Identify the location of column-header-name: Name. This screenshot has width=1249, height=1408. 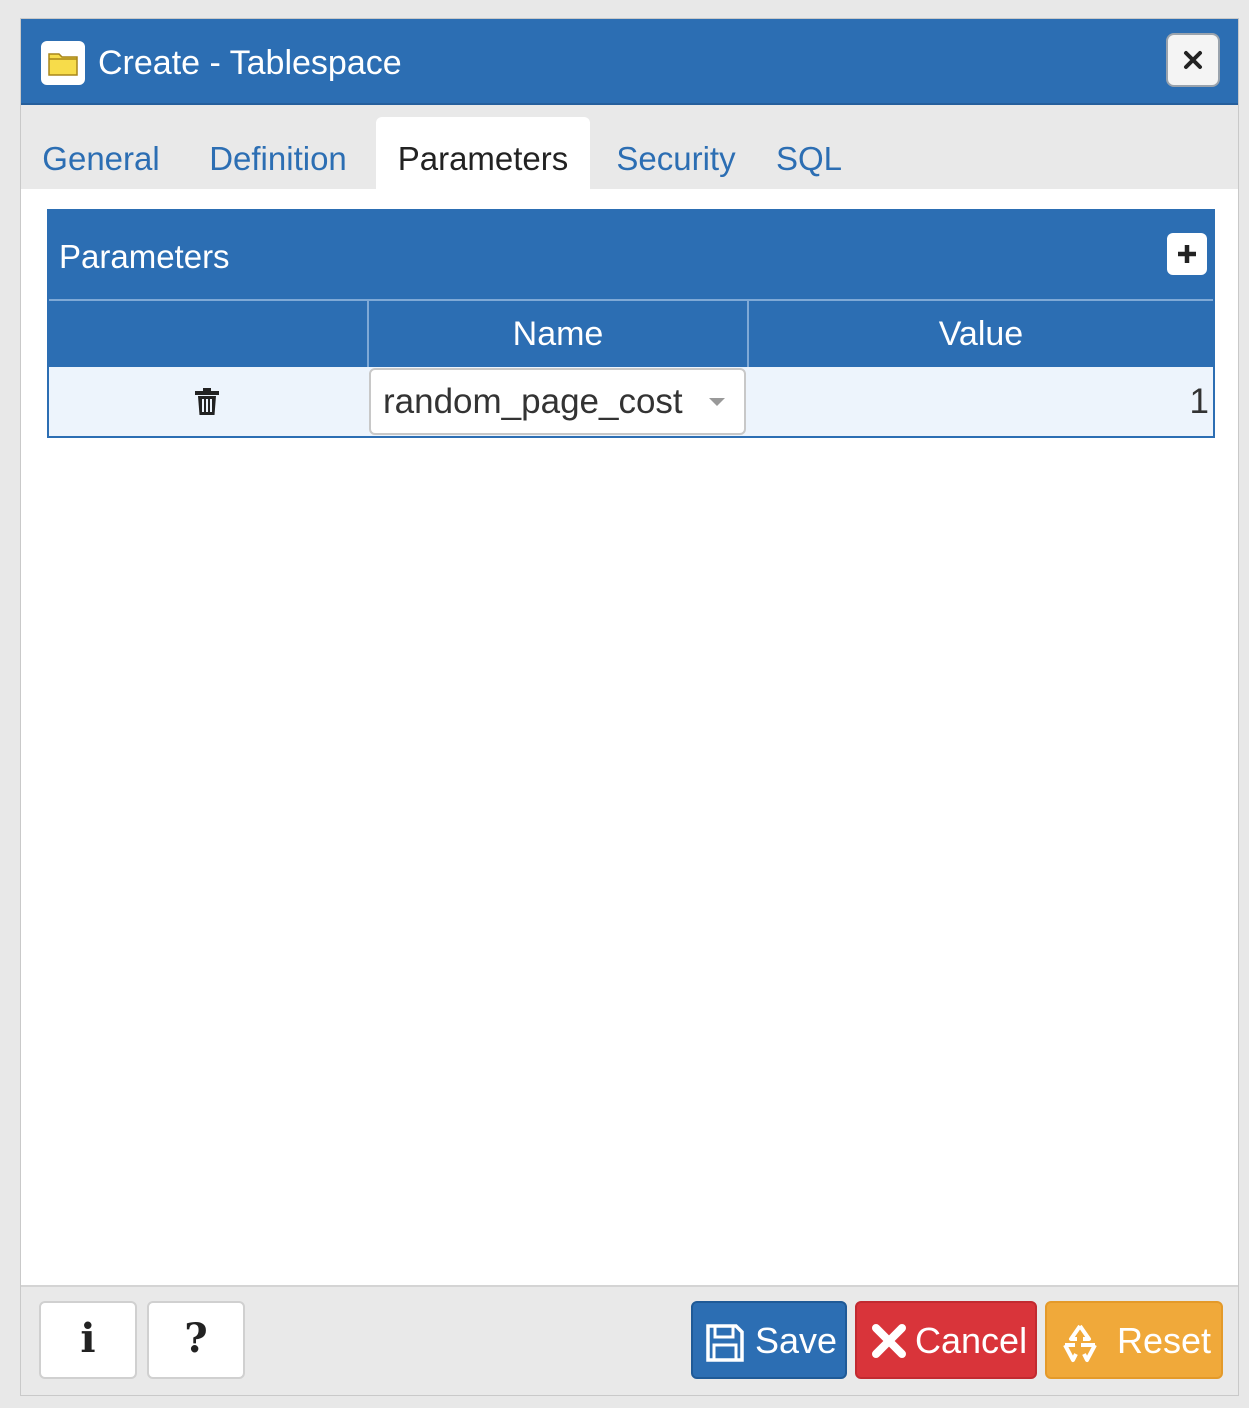
(557, 334).